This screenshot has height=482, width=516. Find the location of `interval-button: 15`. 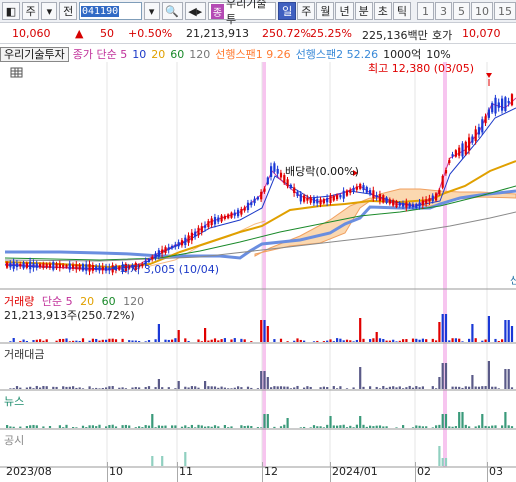

interval-button: 15 is located at coordinates (504, 11).